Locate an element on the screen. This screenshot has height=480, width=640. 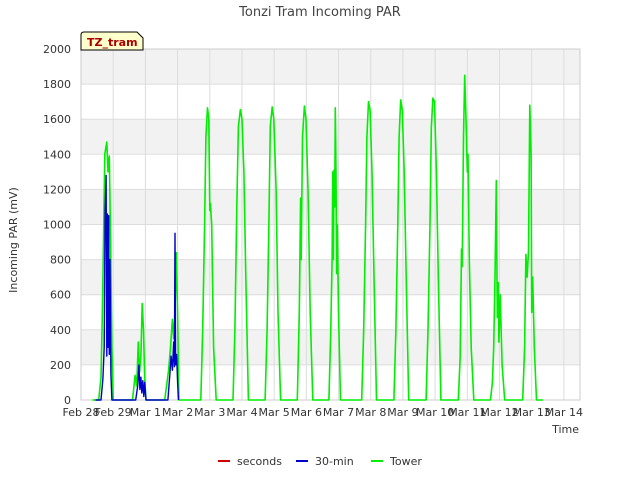
x-axis-label: Time is located at coordinates (565, 429).